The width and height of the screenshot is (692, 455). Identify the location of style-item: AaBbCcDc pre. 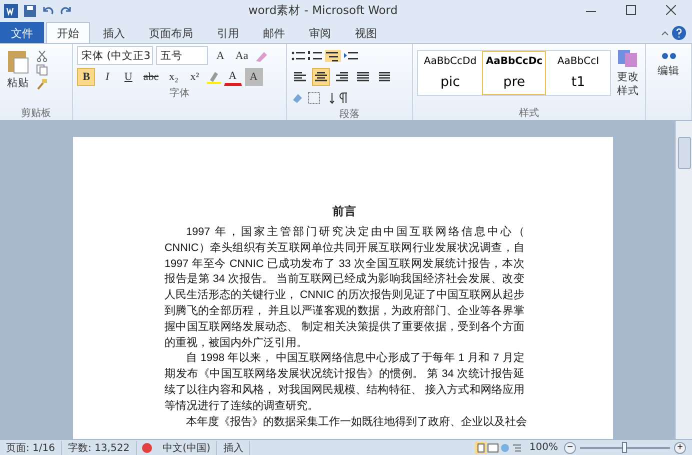
(514, 73).